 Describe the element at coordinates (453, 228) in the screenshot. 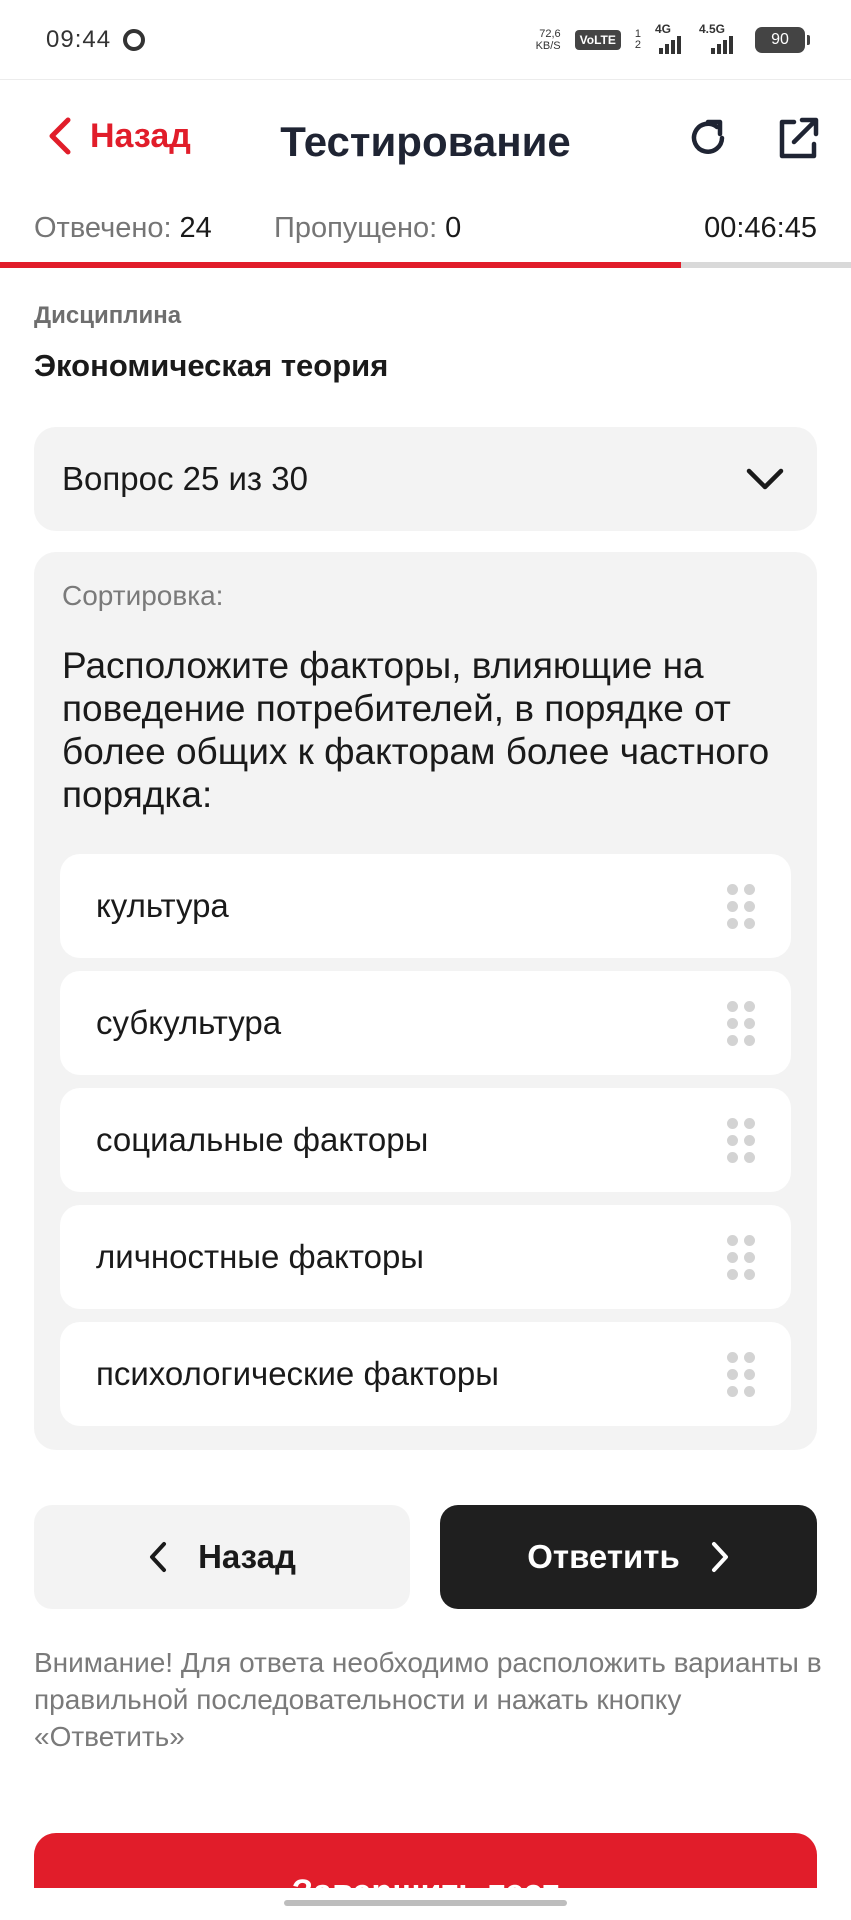

I see `skipped-value: 0` at that location.